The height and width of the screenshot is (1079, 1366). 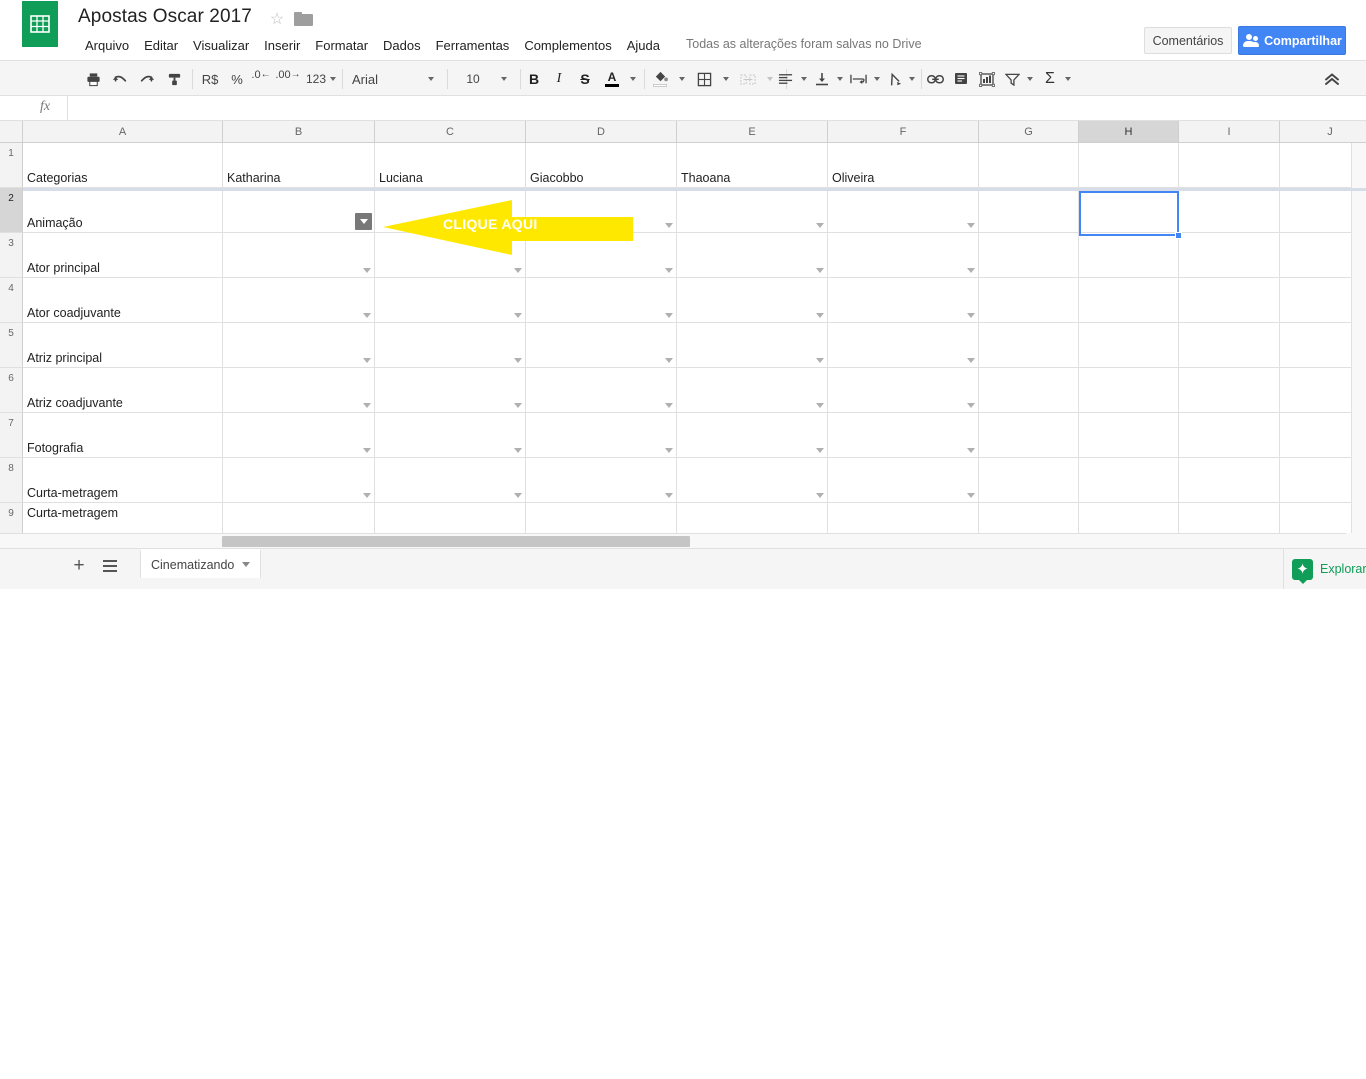 What do you see at coordinates (299, 435) in the screenshot?
I see `cell-b7` at bounding box center [299, 435].